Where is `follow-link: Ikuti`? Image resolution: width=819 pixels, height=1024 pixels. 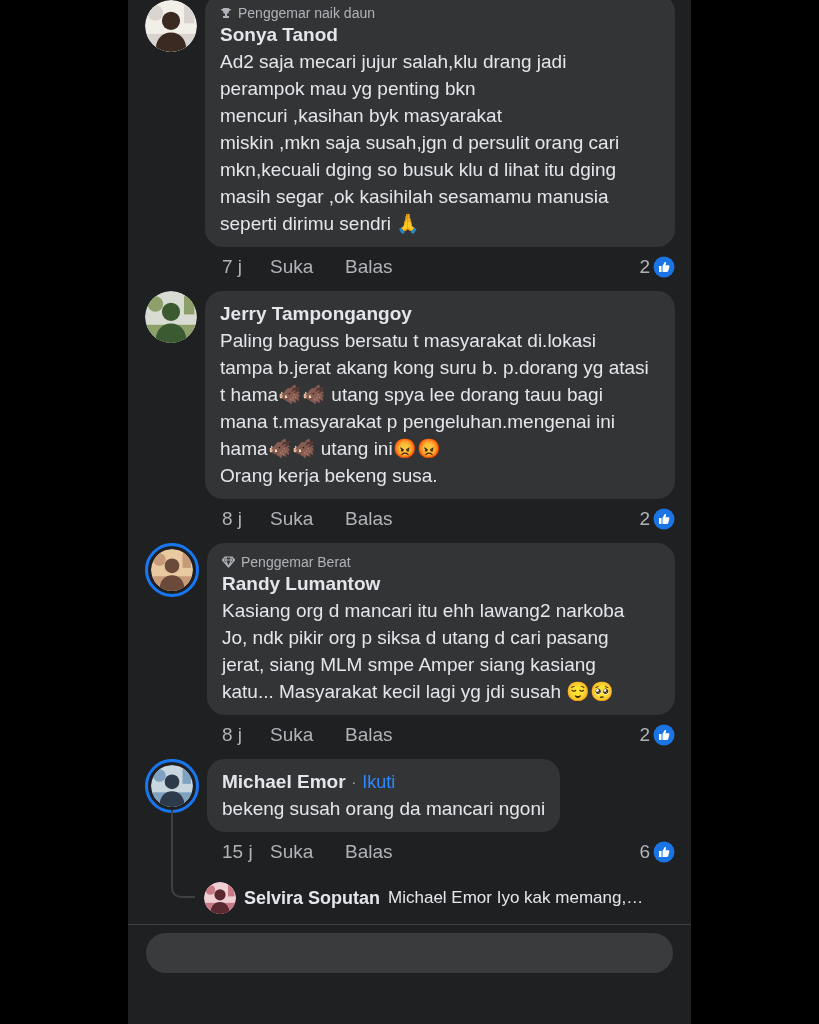 follow-link: Ikuti is located at coordinates (379, 782).